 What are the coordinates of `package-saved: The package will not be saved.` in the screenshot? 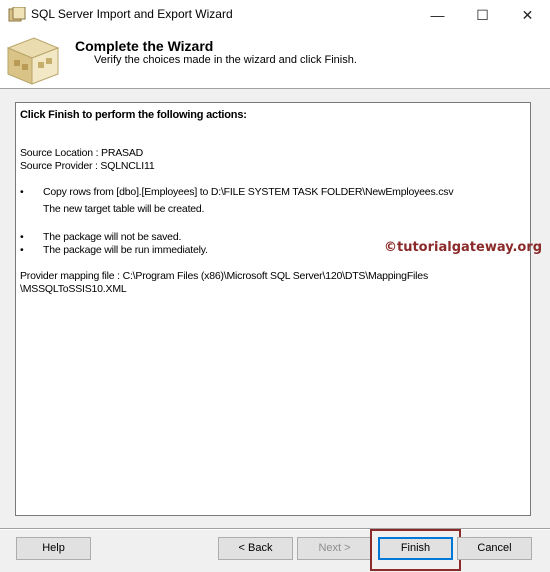 It's located at (112, 237).